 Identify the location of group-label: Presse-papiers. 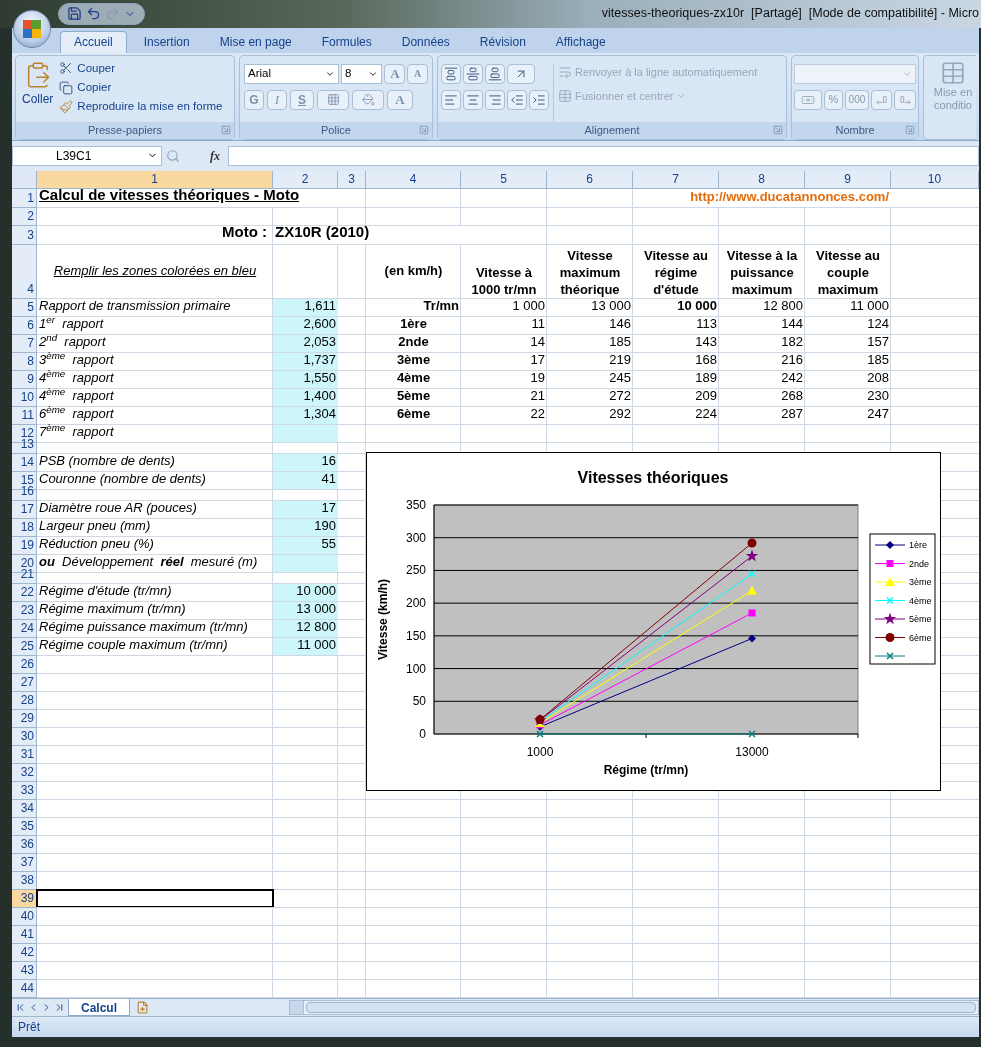
(125, 130).